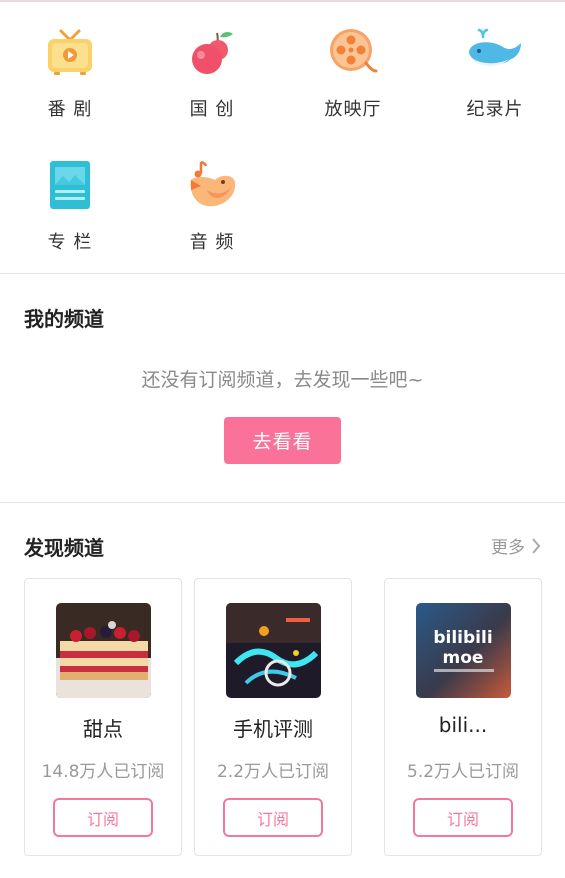 The width and height of the screenshot is (565, 878). I want to click on category-guochuang: 国 创, so click(212, 74).